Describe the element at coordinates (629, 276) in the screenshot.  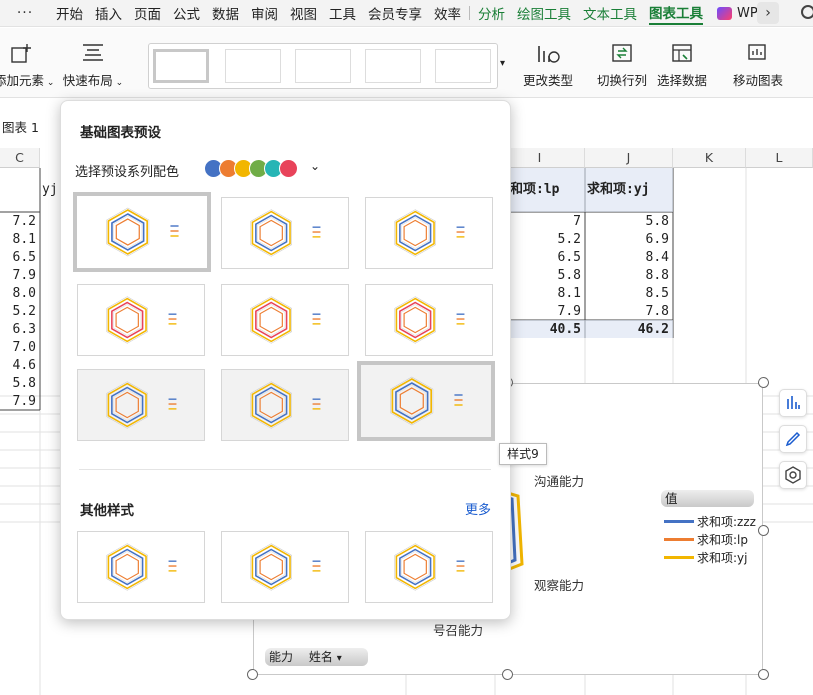
I see `pivot-cell-yj-4: 8.8` at that location.